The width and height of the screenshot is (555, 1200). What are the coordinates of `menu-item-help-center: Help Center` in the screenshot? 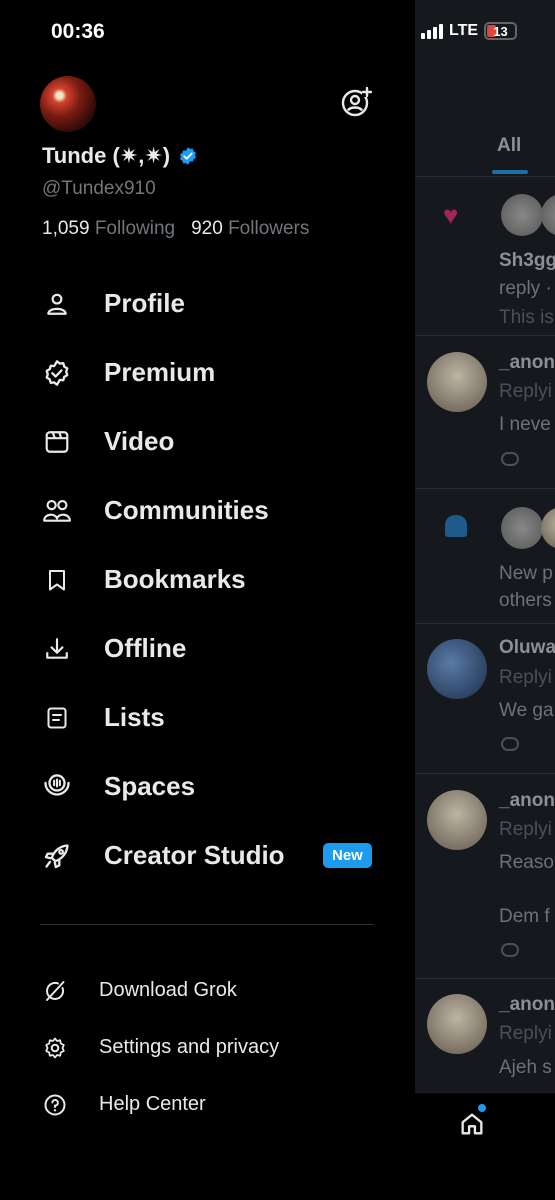 It's located at (207, 1104).